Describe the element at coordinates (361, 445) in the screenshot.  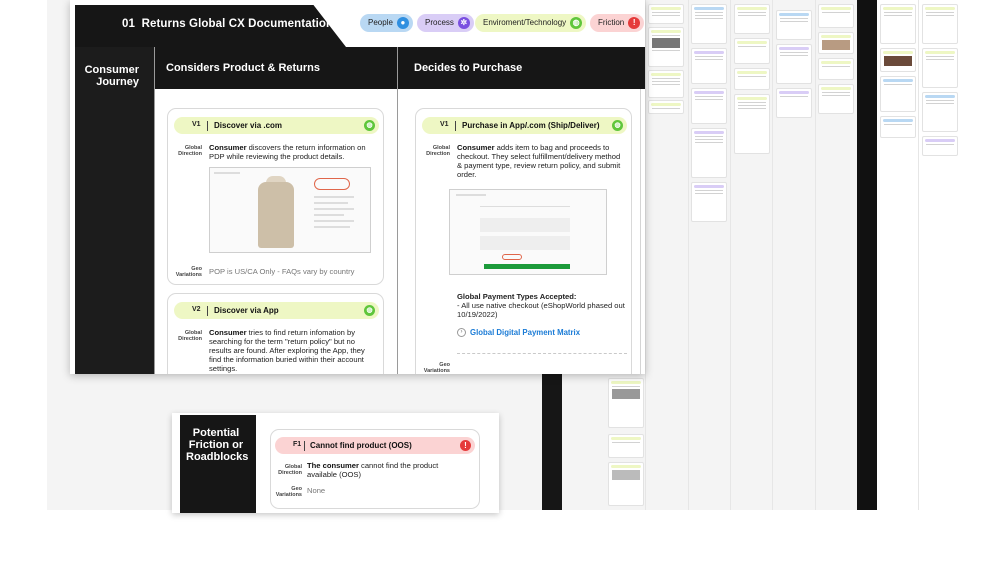
I see `card-title: Cannot find product (OOS)` at that location.